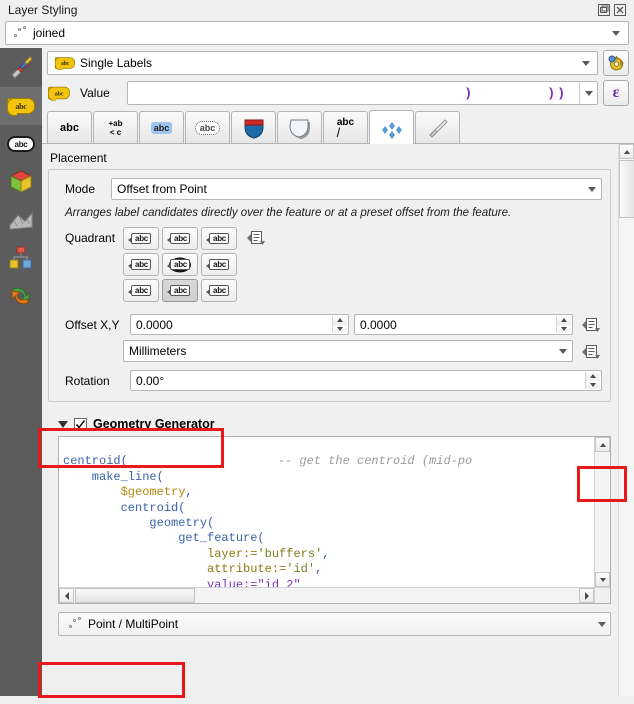 This screenshot has height=704, width=634. What do you see at coordinates (21, 182) in the screenshot?
I see `sidebar-item-3d-view` at bounding box center [21, 182].